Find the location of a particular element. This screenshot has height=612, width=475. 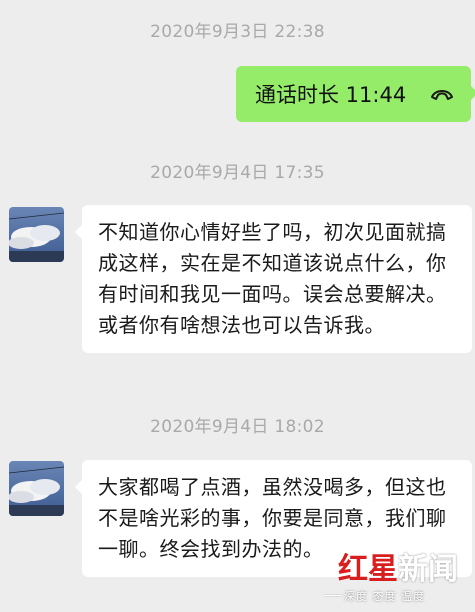

watermark-logo: 红星新闻 is located at coordinates (398, 566).